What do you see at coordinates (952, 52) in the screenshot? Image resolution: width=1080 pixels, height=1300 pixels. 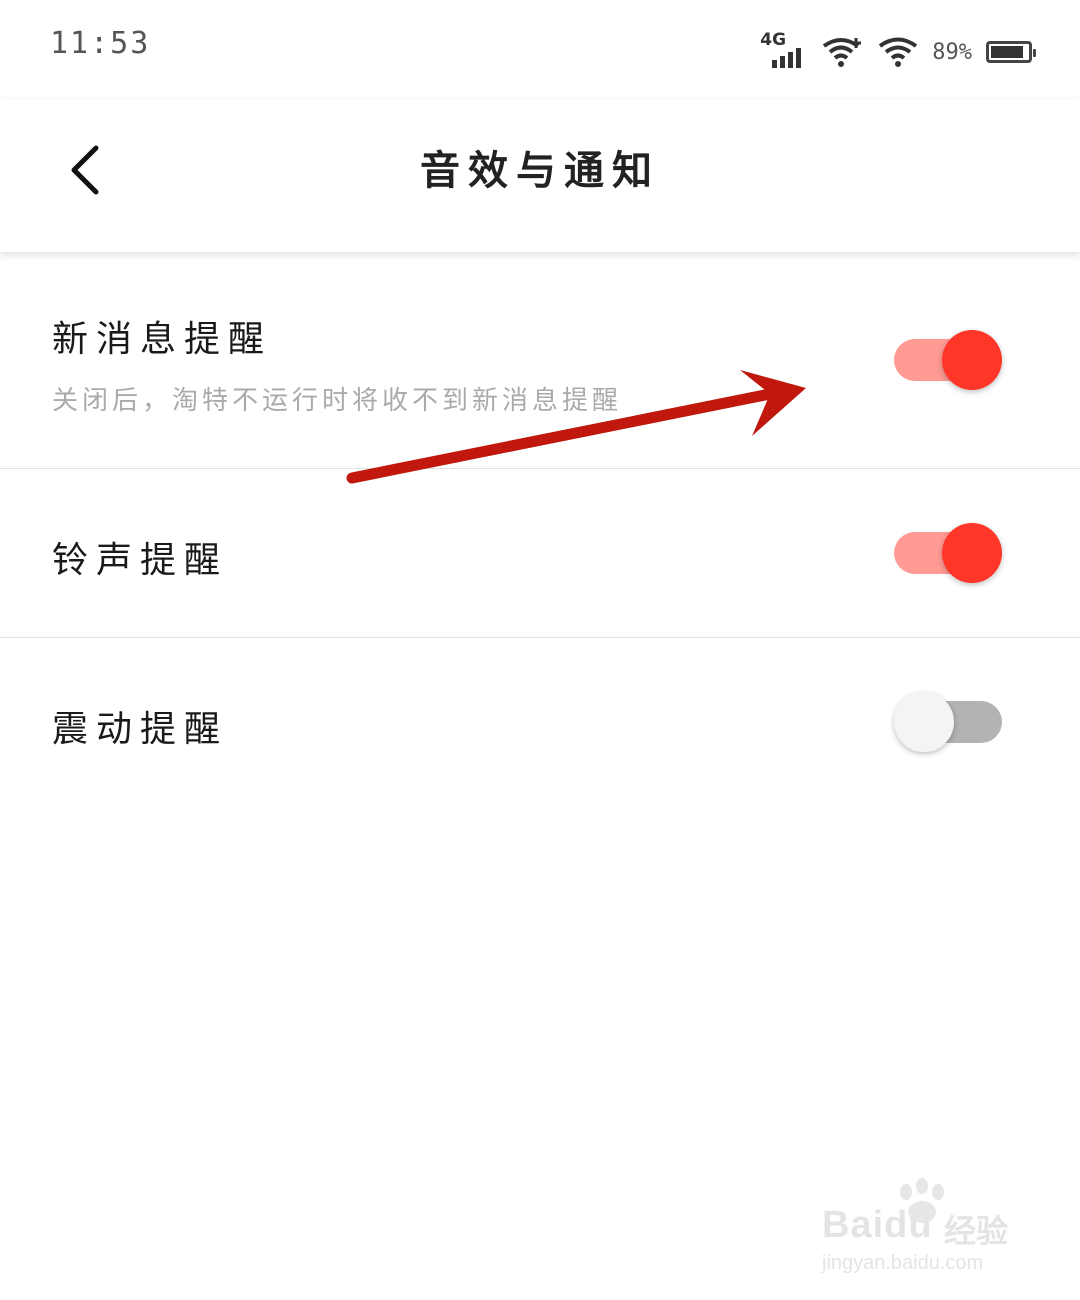 I see `battery-percent: 89%` at bounding box center [952, 52].